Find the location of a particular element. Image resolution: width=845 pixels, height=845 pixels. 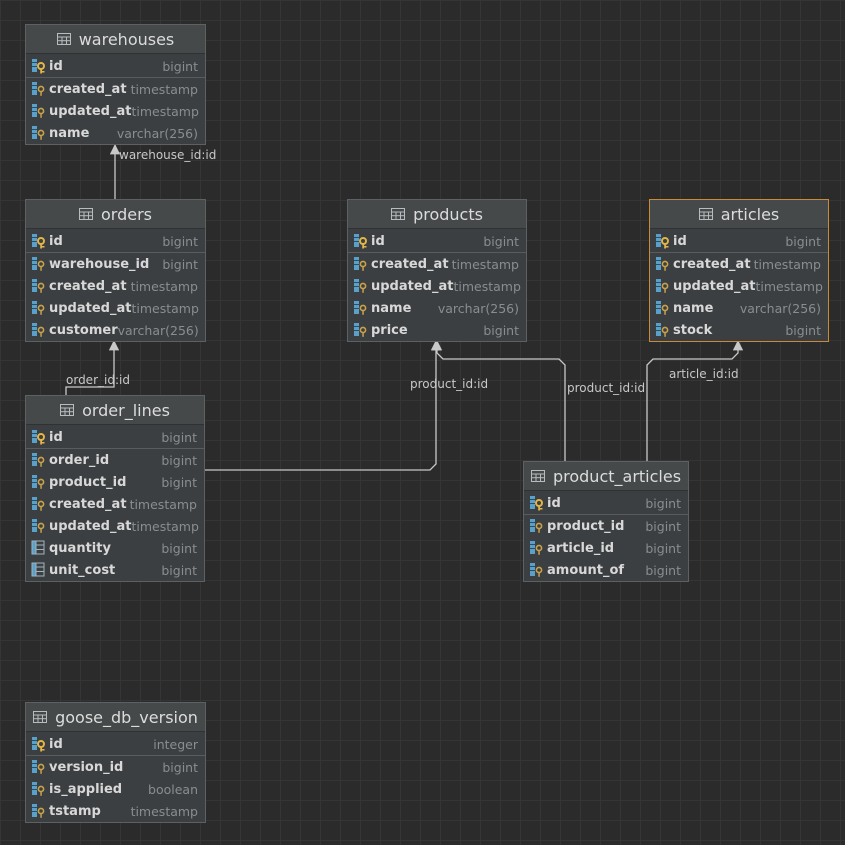

column-row: unit_cost bigint is located at coordinates (115, 570).